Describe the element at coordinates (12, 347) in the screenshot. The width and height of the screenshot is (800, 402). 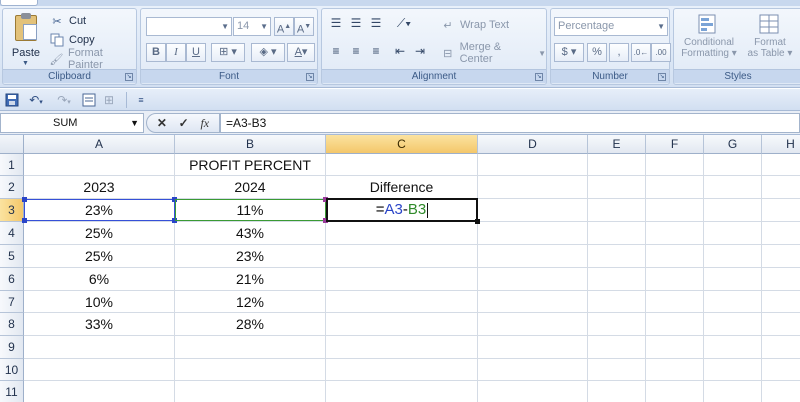
I see `row-header-9: 9` at that location.